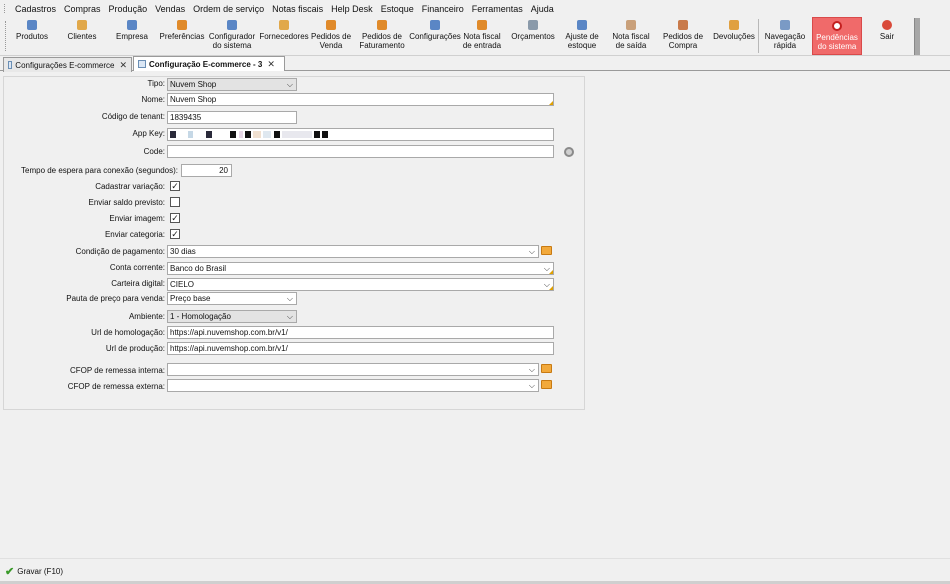 Image resolution: width=950 pixels, height=584 pixels. I want to click on cfop-interna-select: ⌵, so click(353, 369).